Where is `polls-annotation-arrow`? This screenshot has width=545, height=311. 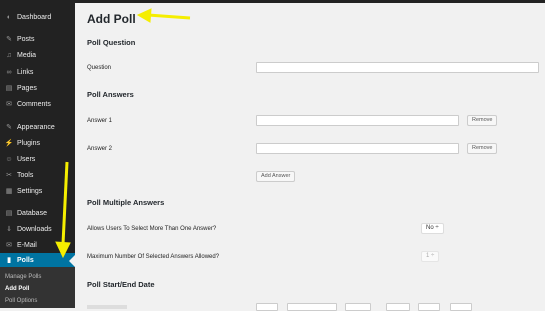 polls-annotation-arrow is located at coordinates (63, 210).